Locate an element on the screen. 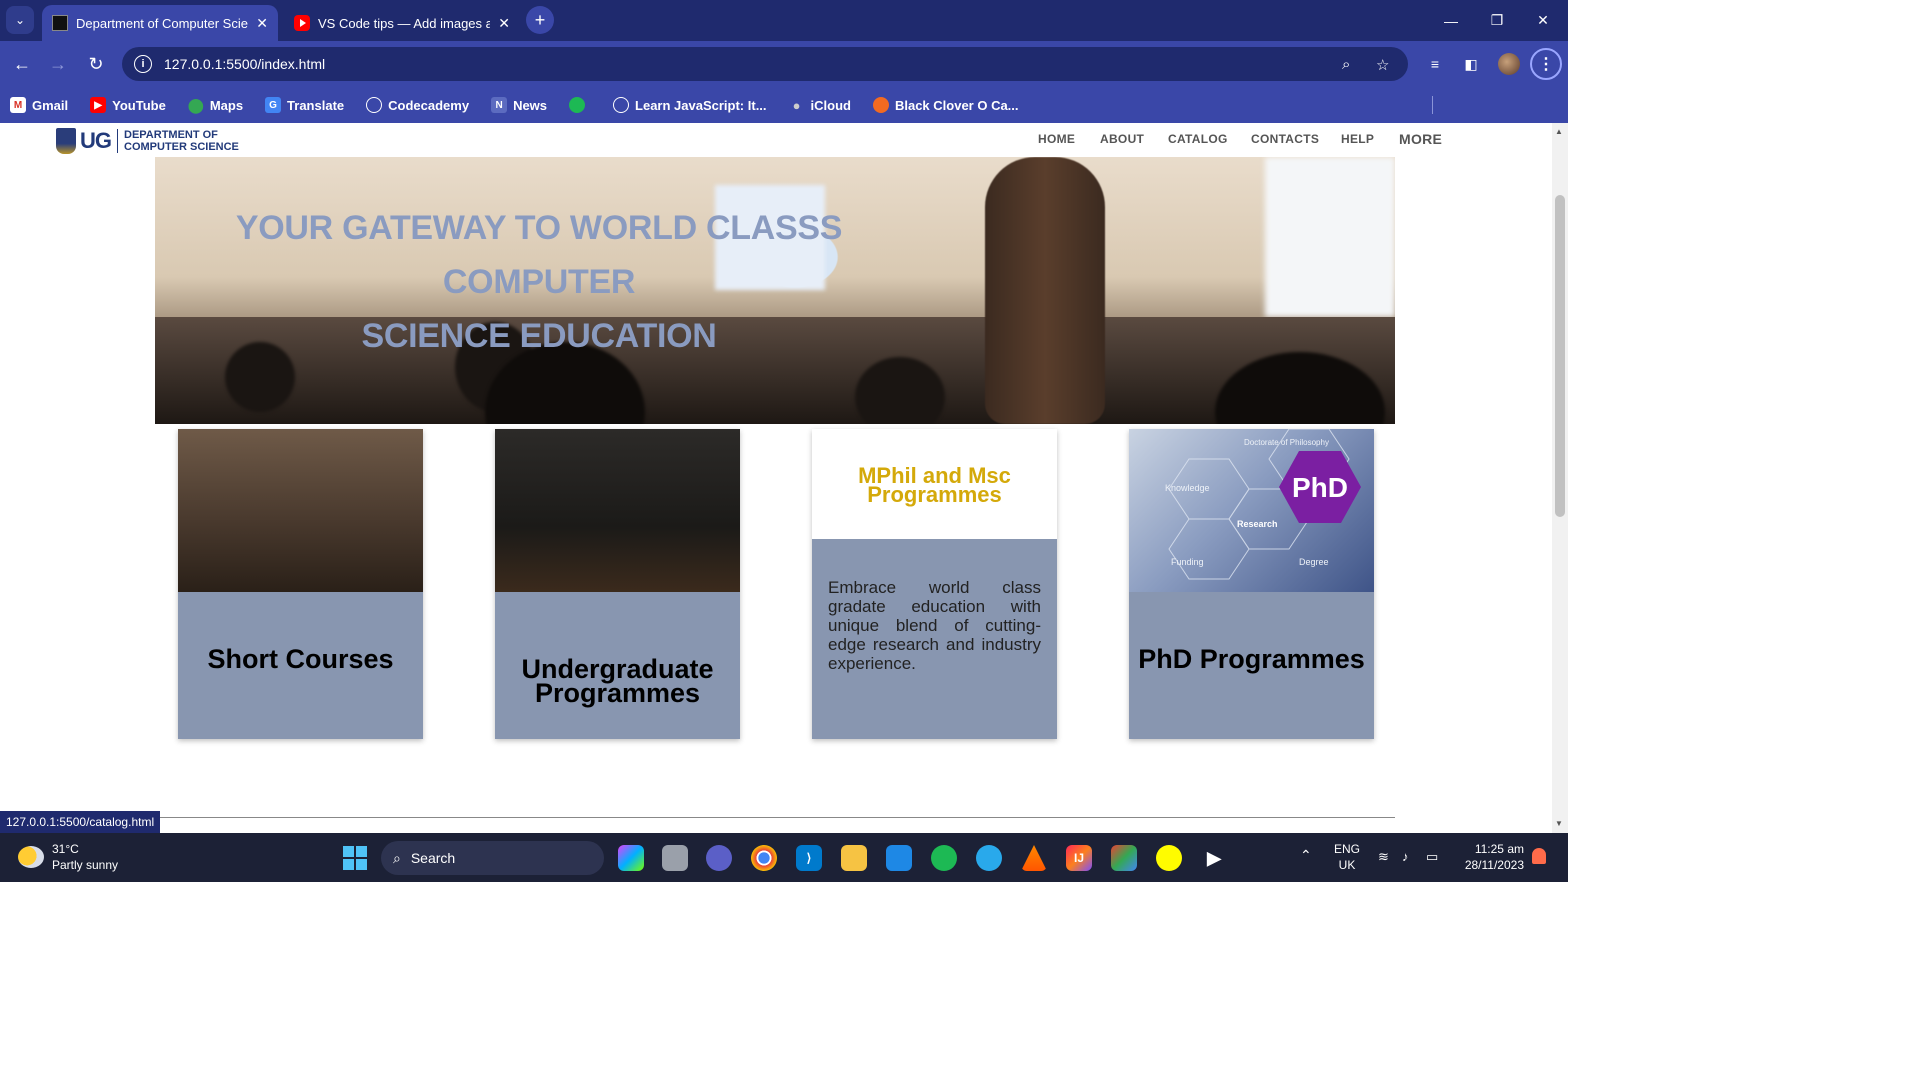 The width and height of the screenshot is (1920, 1080). page-scrollbar: ▲ ▼ is located at coordinates (1560, 478).